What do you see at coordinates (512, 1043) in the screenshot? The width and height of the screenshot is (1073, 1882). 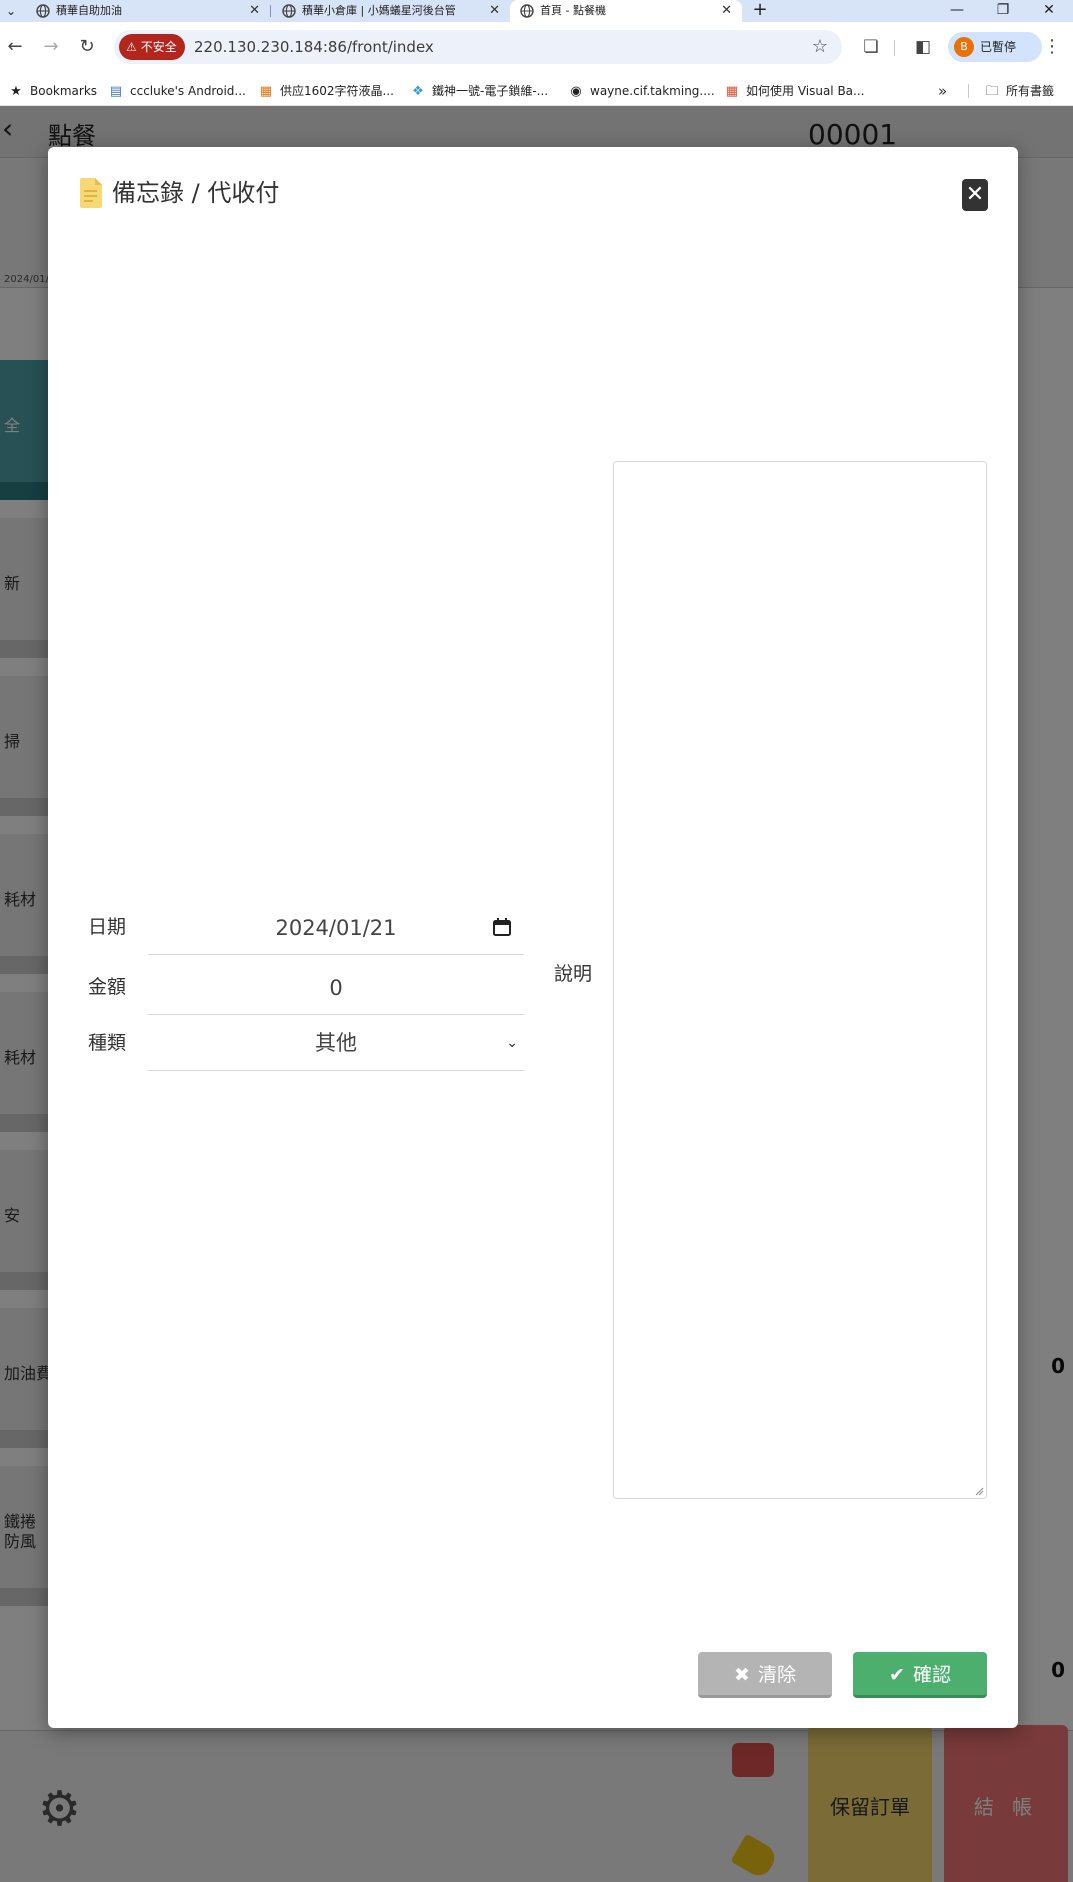 I see `chevron-down-icon: ⌄` at bounding box center [512, 1043].